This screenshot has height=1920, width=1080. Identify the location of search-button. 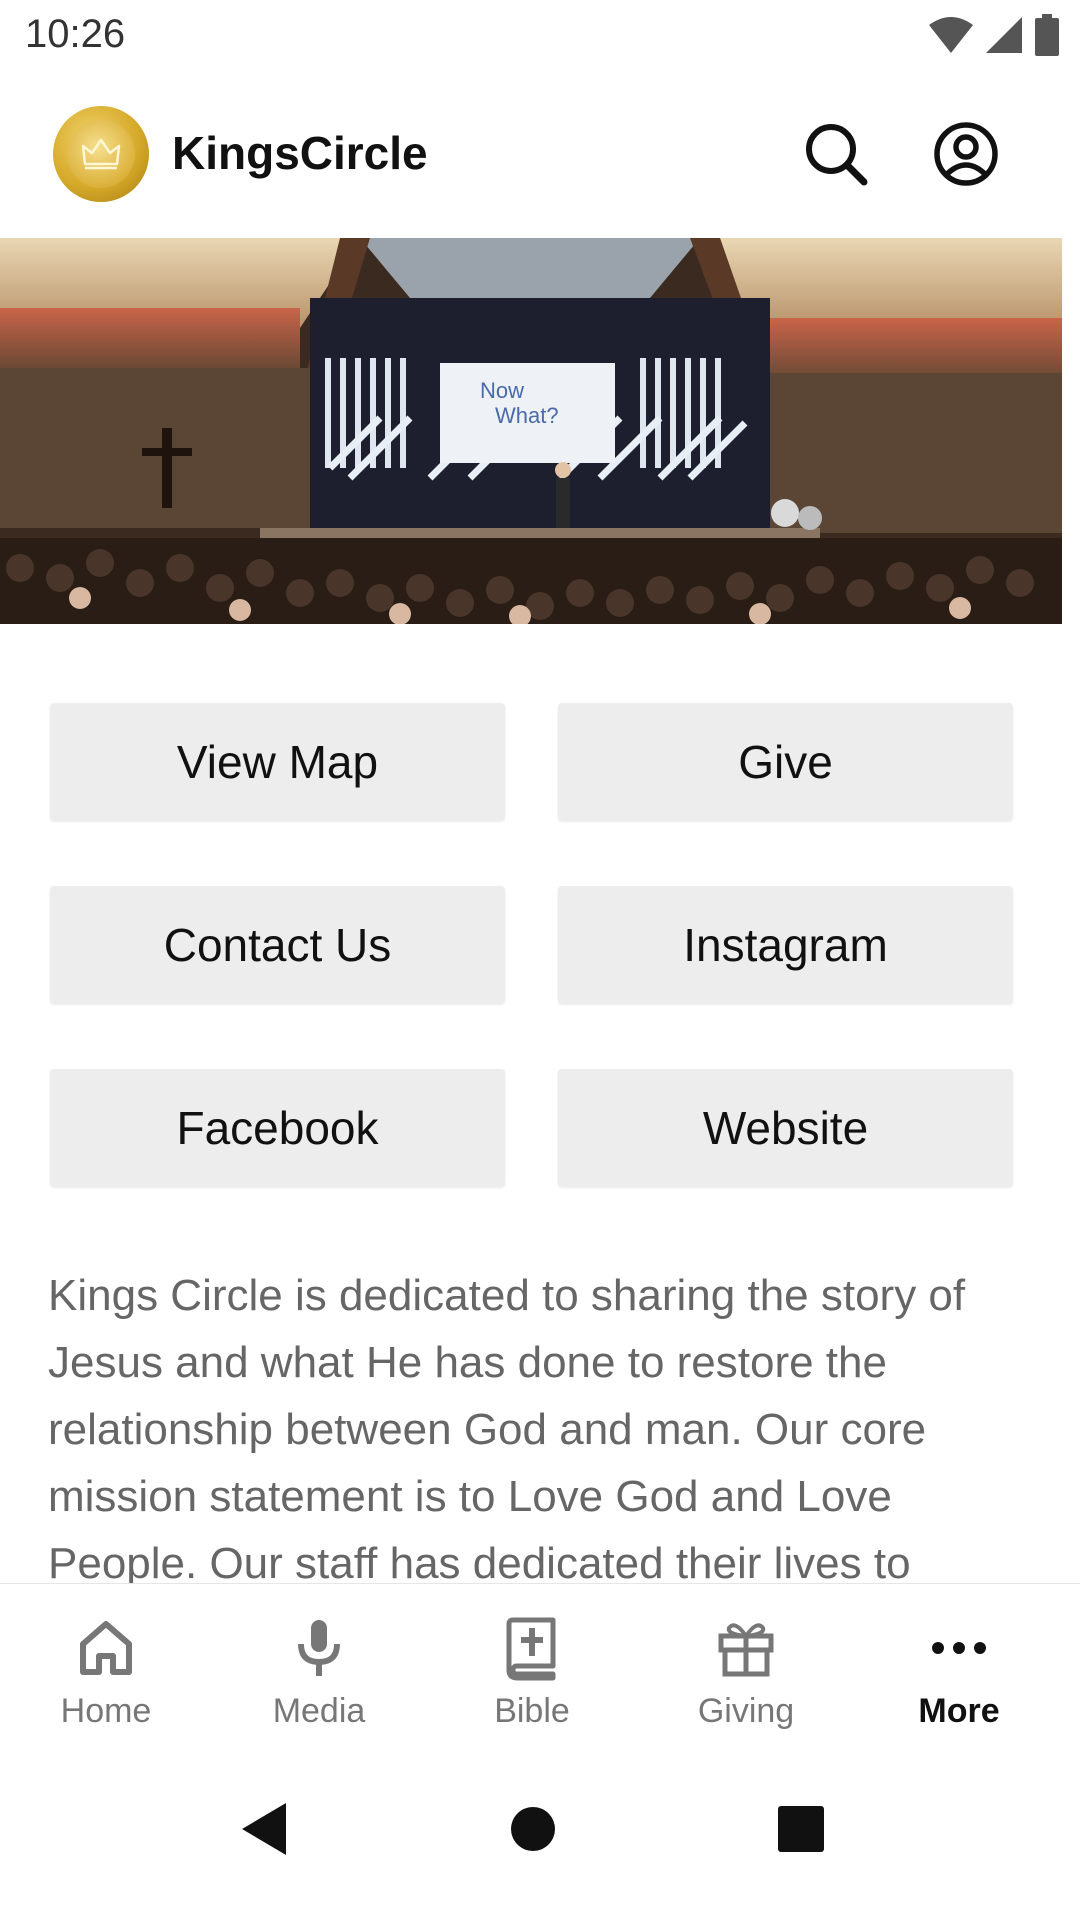
(836, 154).